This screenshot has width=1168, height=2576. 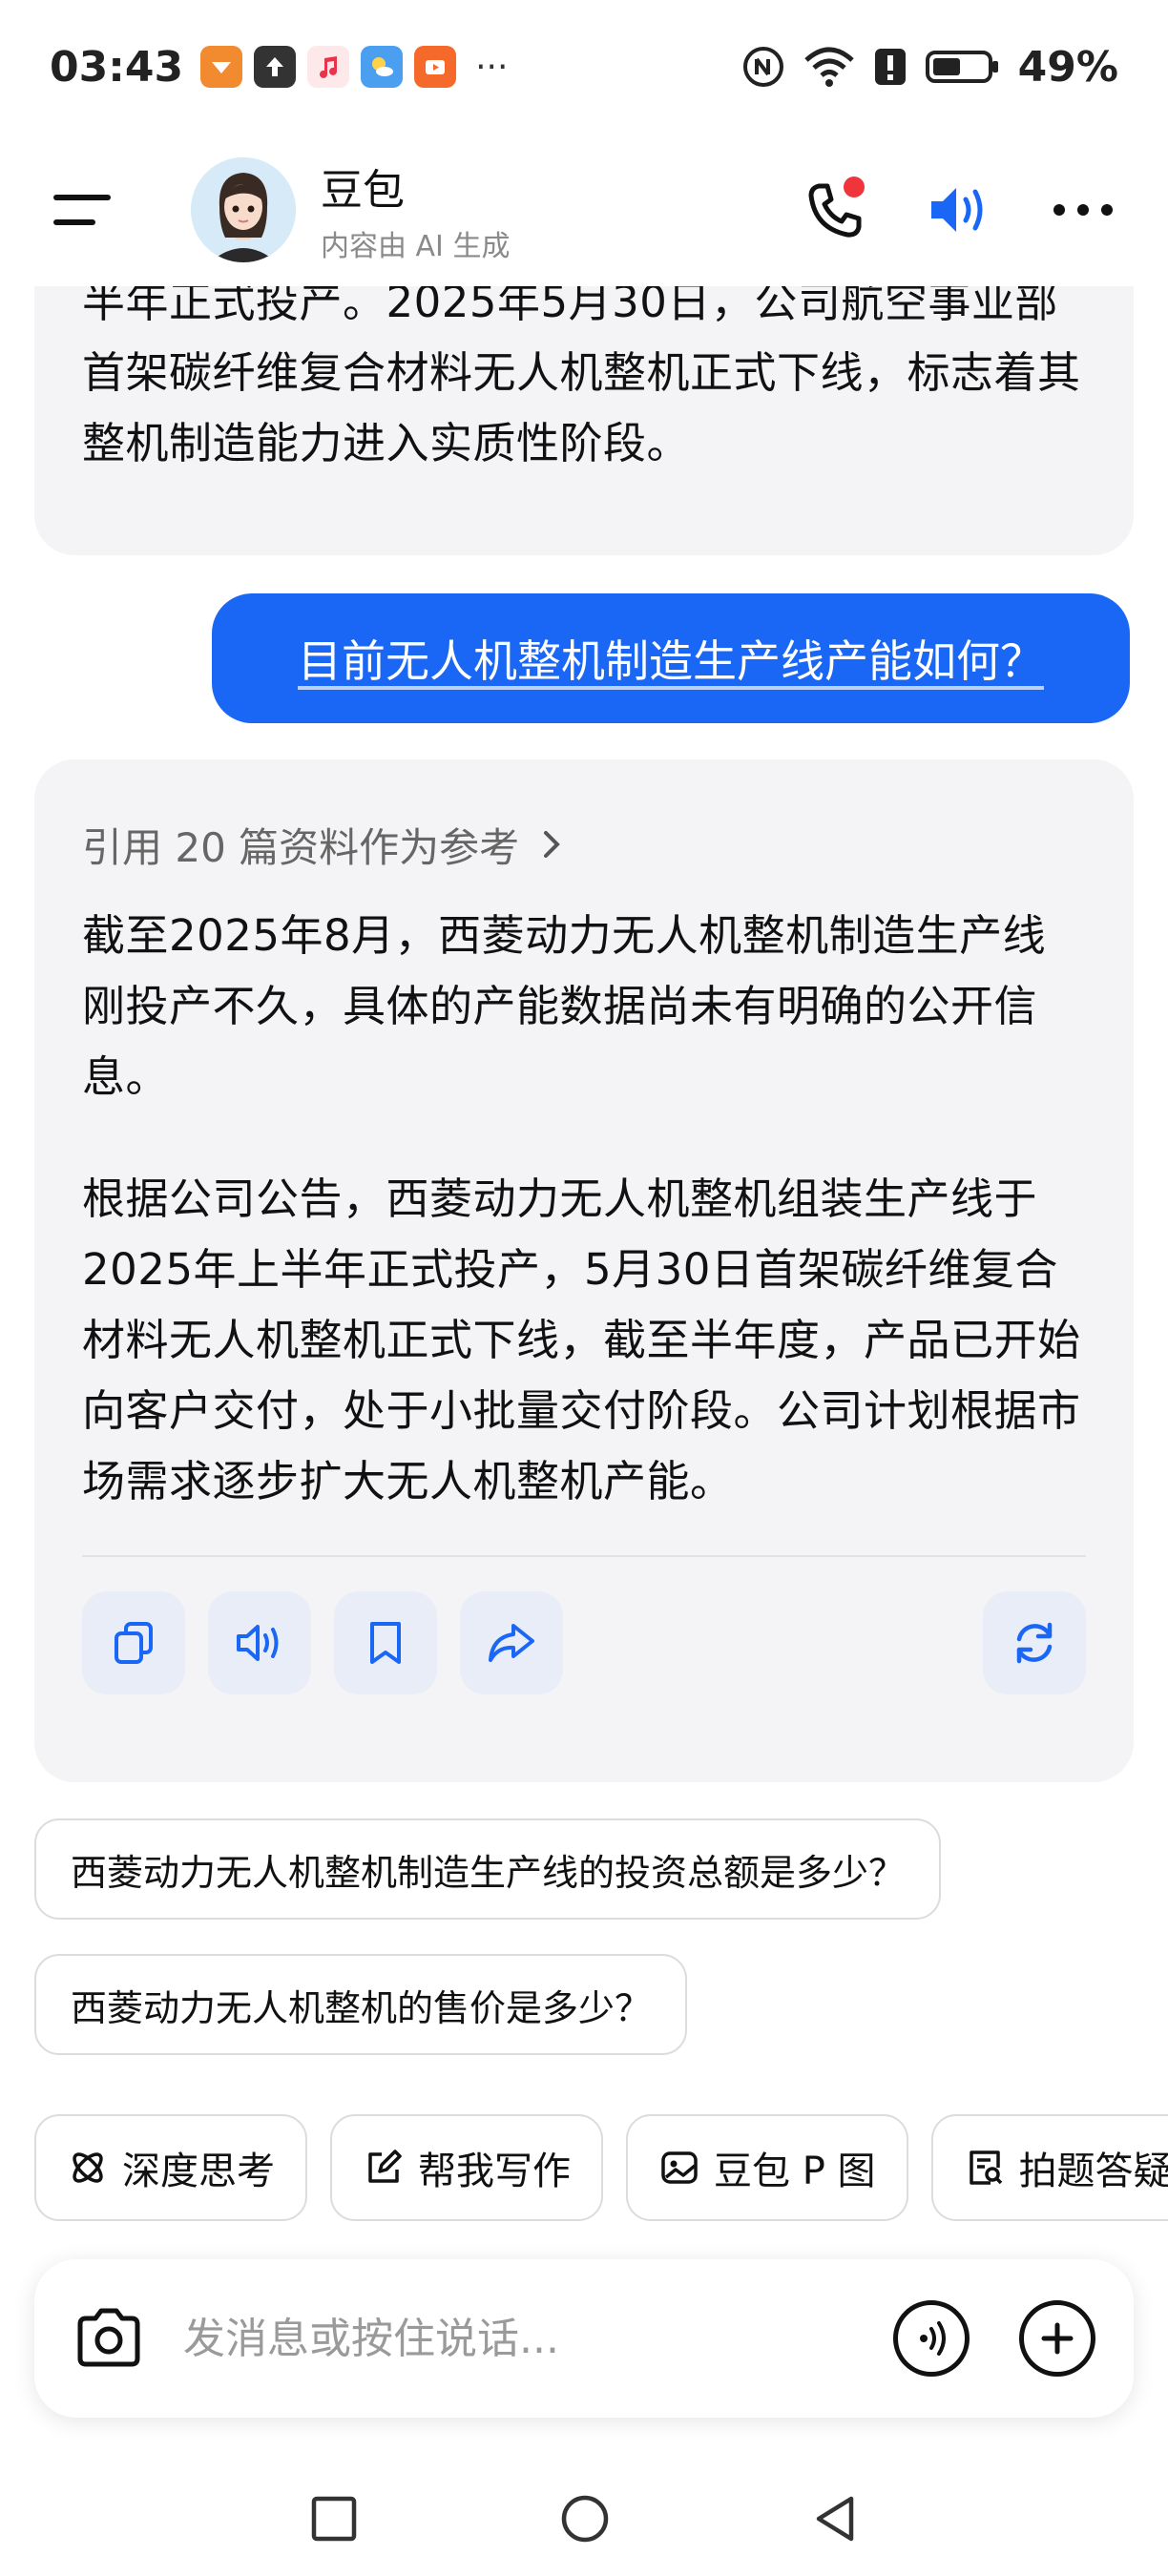 I want to click on home-icon, so click(x=585, y=2519).